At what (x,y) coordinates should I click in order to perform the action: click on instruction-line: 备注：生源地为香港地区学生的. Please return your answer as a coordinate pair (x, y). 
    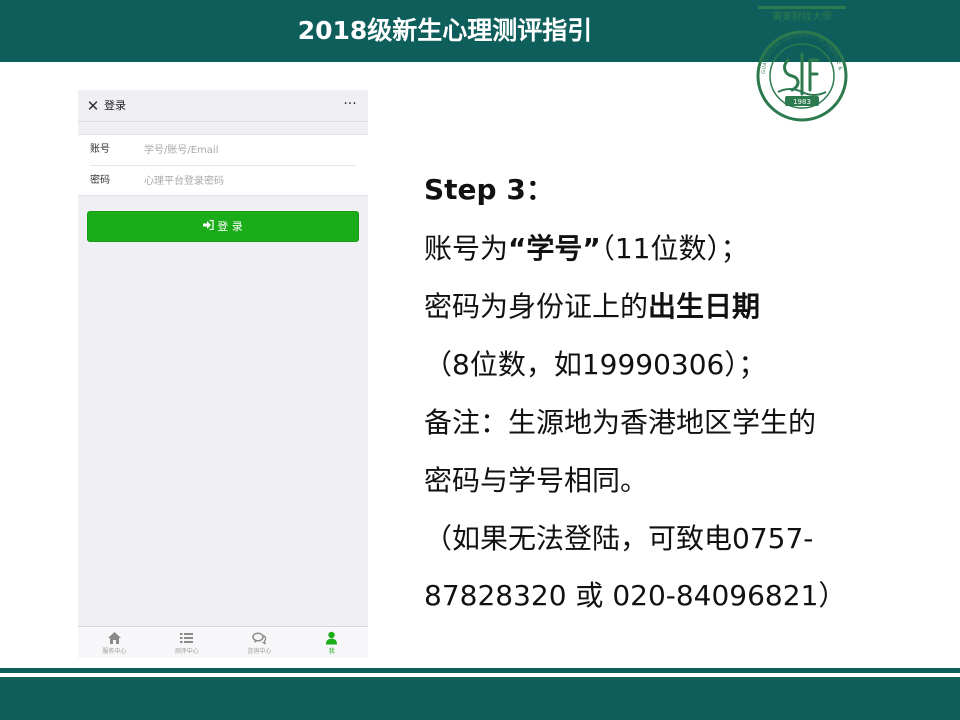
    Looking at the image, I should click on (620, 422).